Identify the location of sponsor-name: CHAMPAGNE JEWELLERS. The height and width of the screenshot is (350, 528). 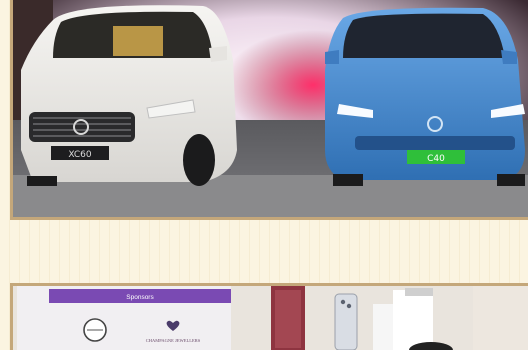
(173, 340).